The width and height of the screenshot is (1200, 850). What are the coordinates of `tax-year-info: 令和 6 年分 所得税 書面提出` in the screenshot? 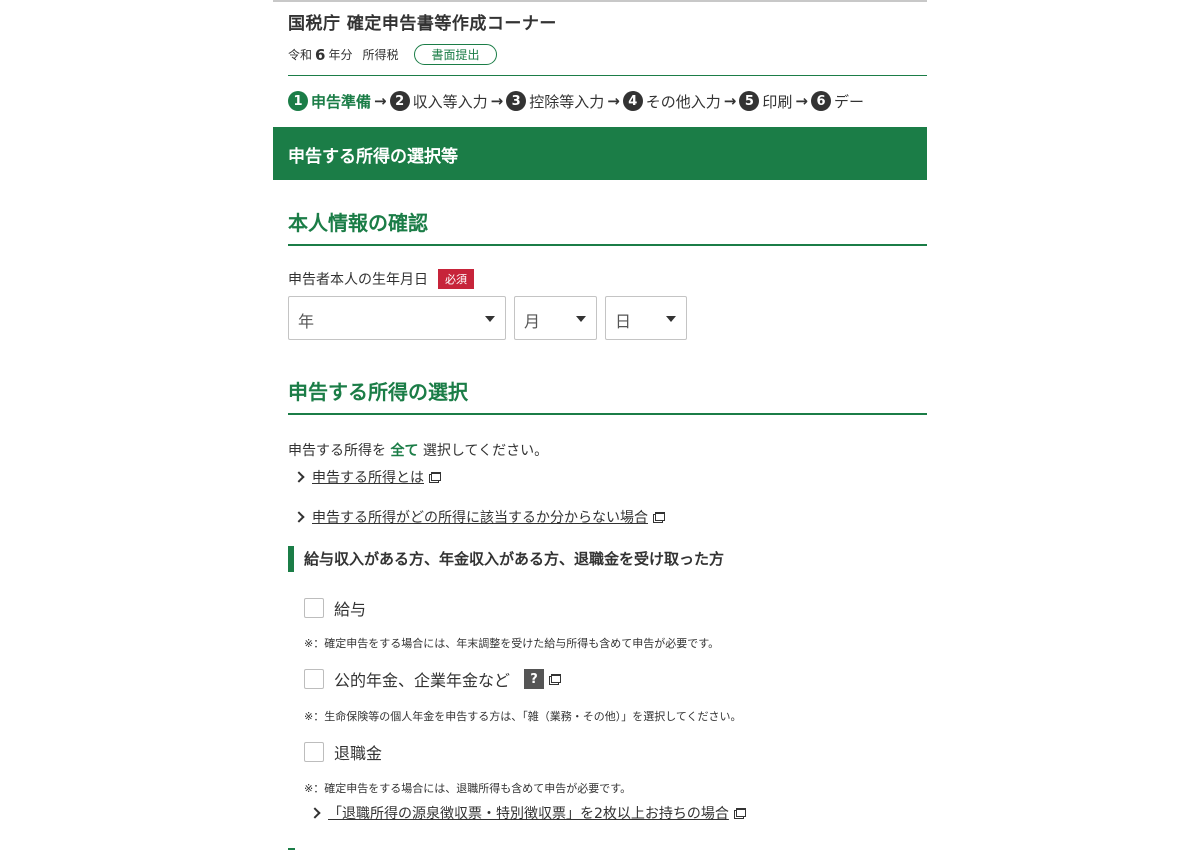 It's located at (392, 54).